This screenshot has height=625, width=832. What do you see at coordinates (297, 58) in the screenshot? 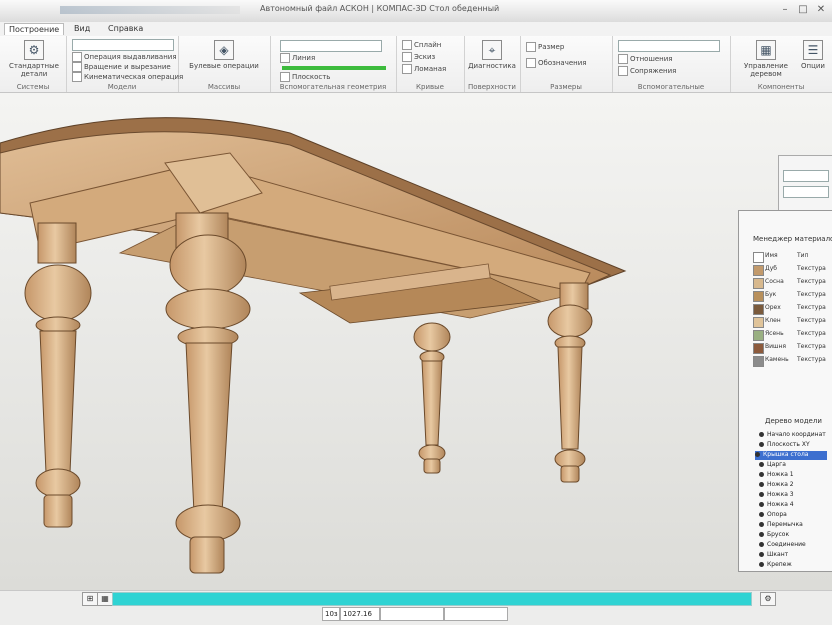
I see `ribbon-row-line: Линия` at bounding box center [297, 58].